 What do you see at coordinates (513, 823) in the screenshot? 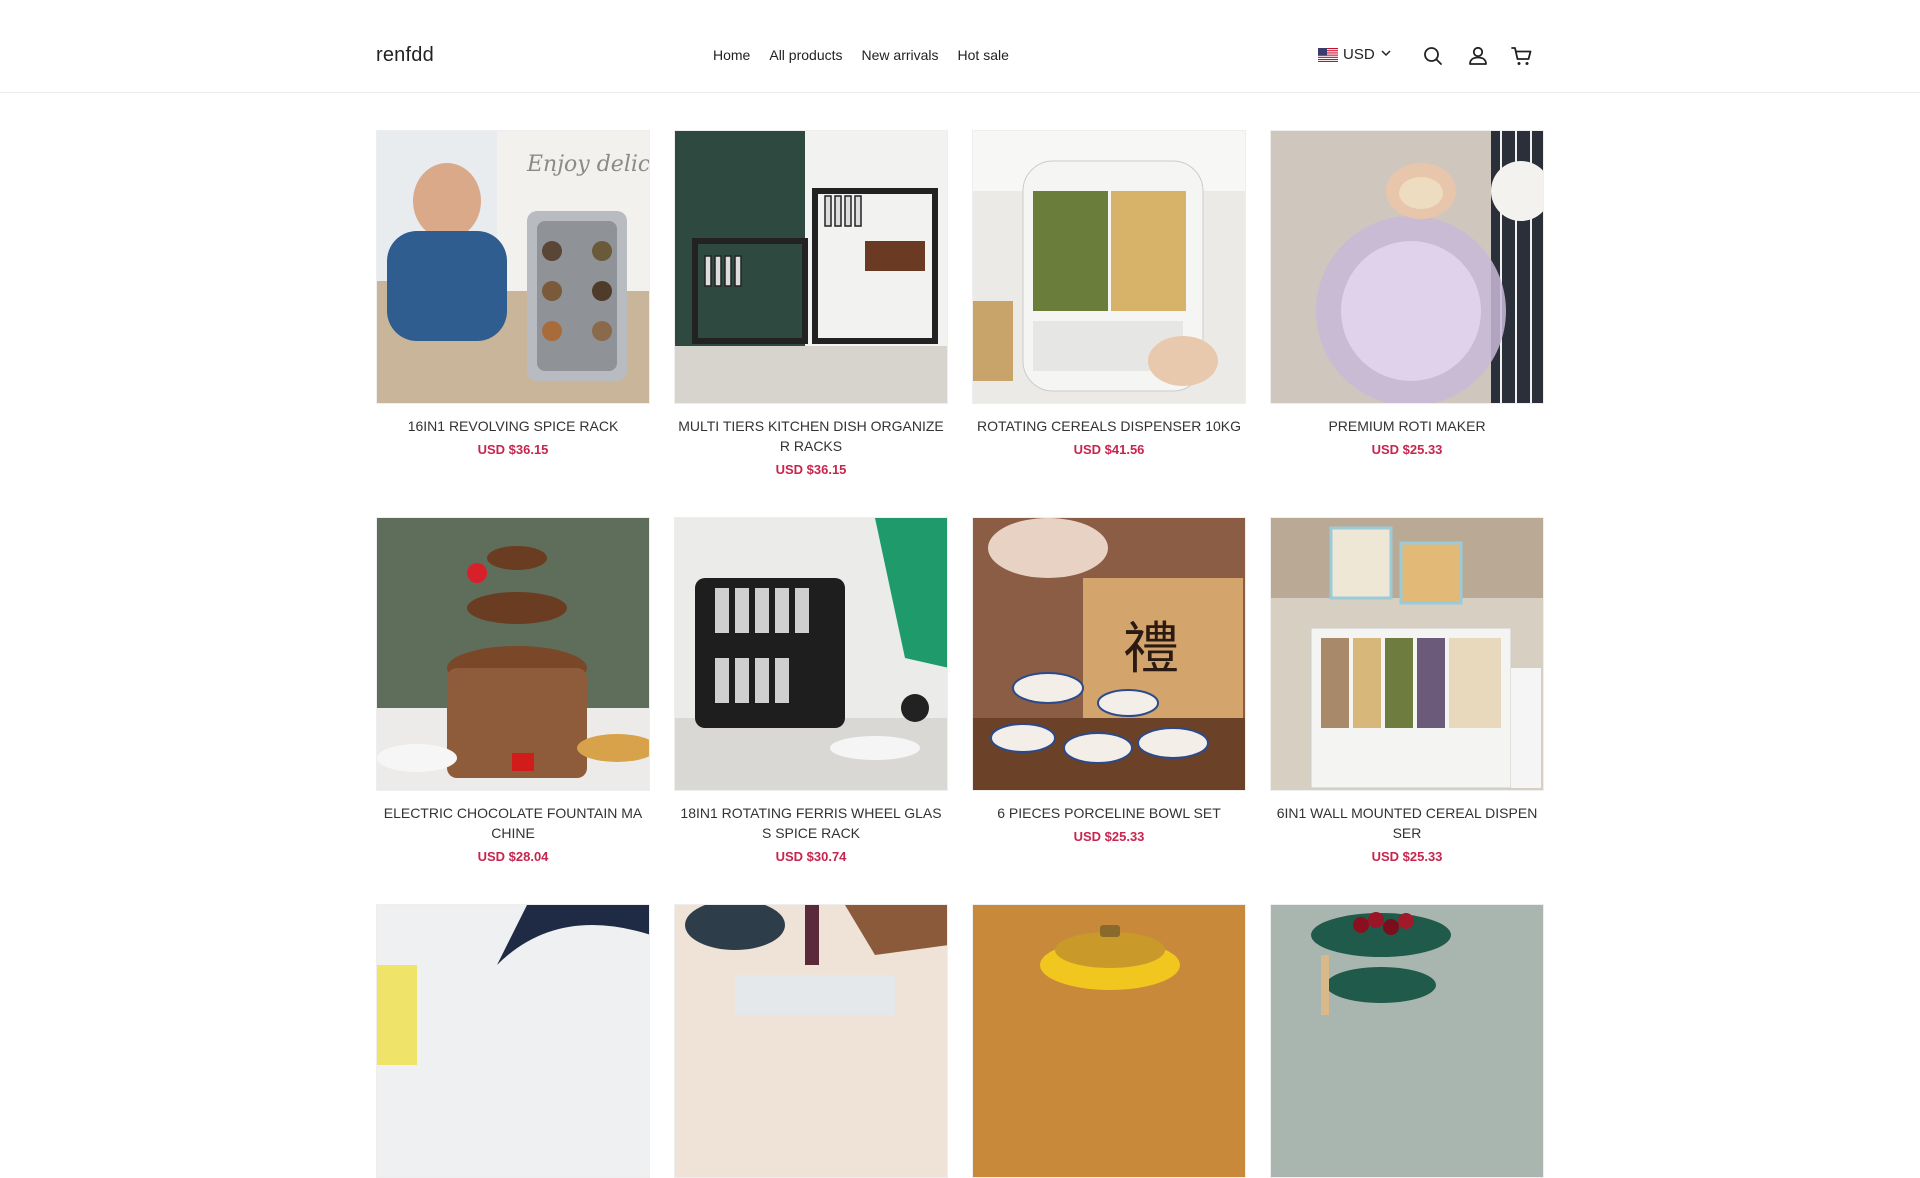
I see `product-title: ELECTRIC CHOCOLATE FOUNTAIN MACHINE` at bounding box center [513, 823].